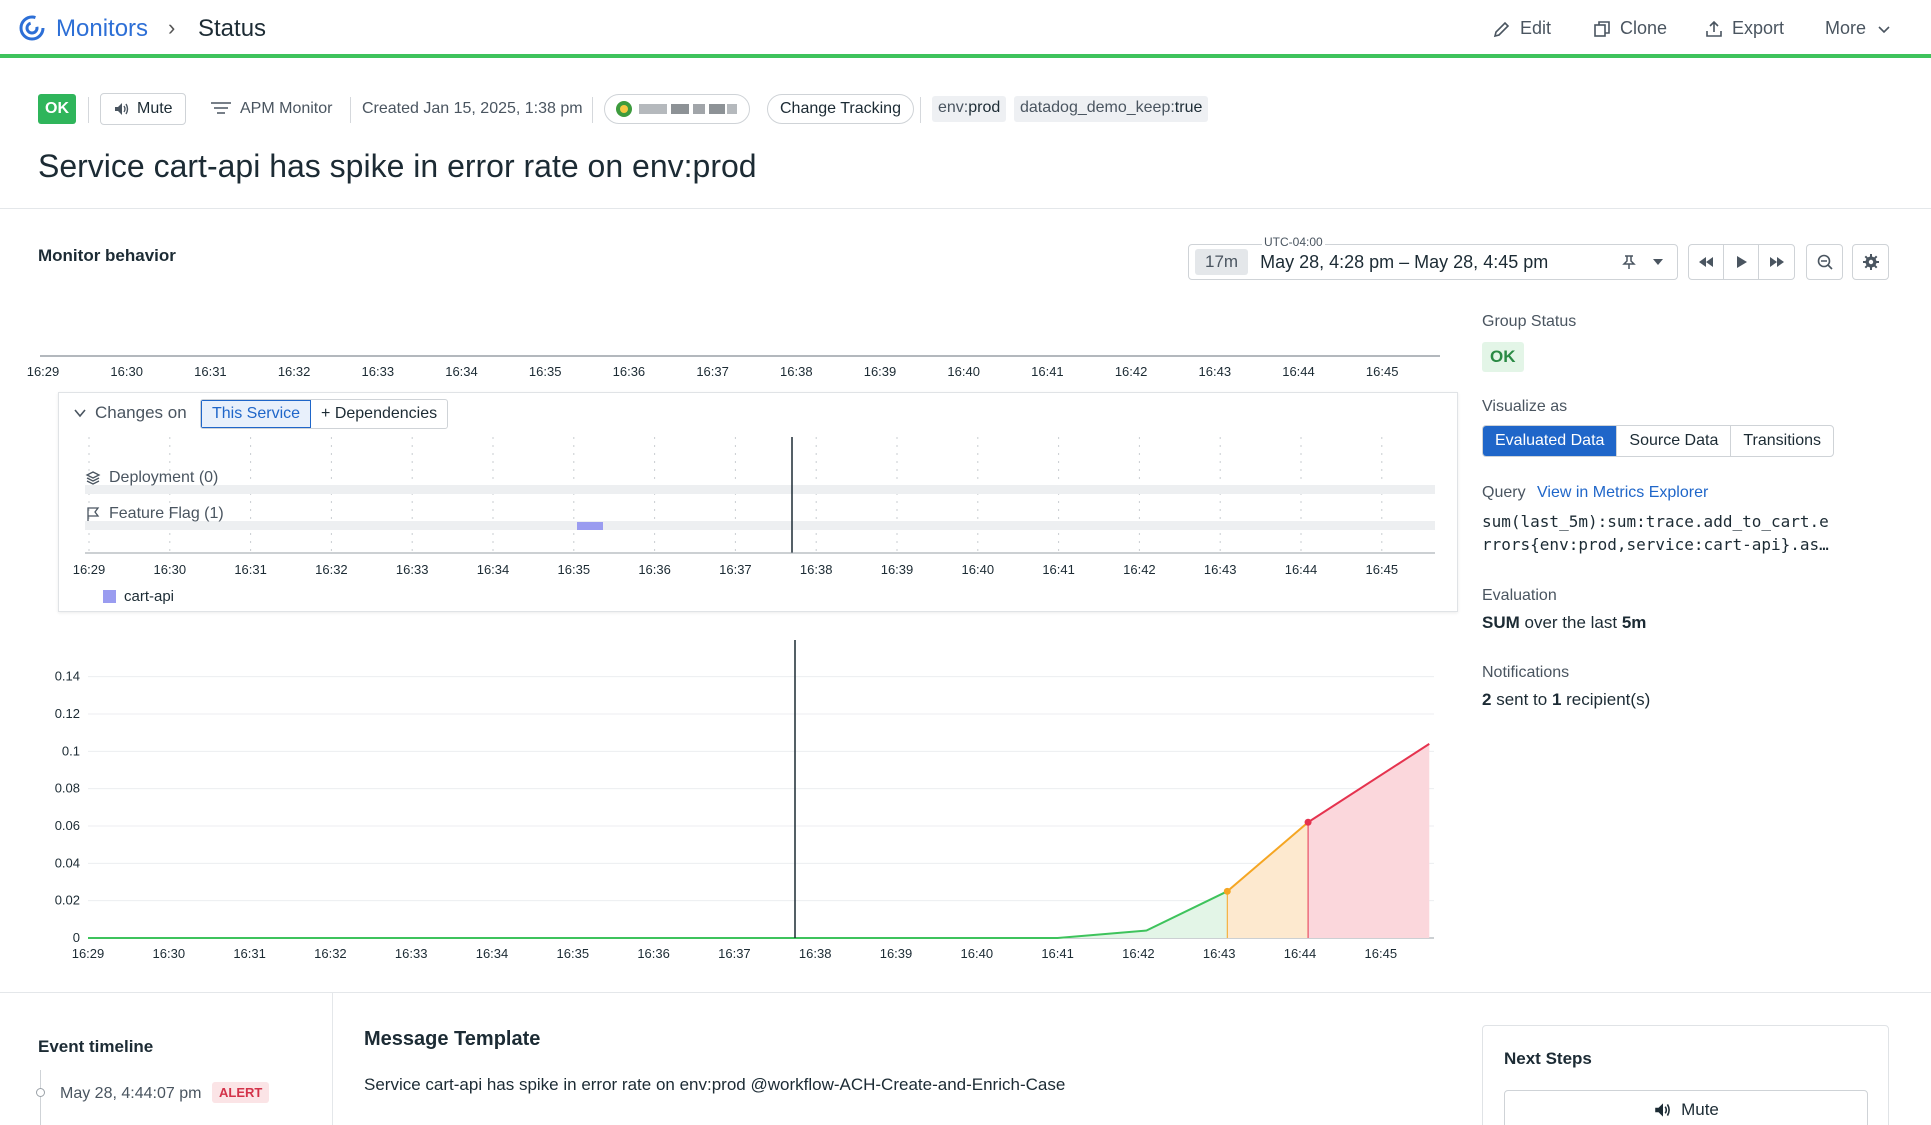  I want to click on top-axis-tick: 16:35, so click(545, 371).